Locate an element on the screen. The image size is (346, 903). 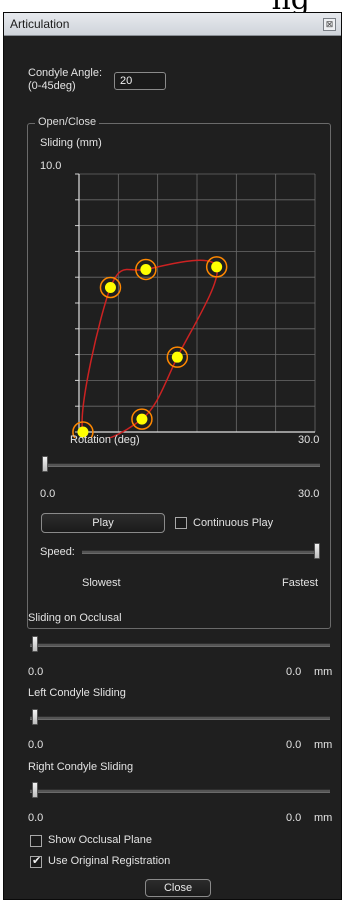
sliding-on-occlusal-min-label: 0.0 is located at coordinates (36, 672).